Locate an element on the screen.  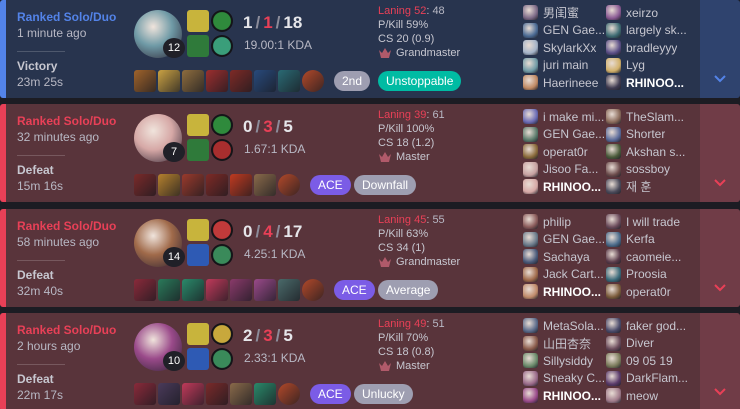
player-row: I will trade is located at coordinates (651, 222).